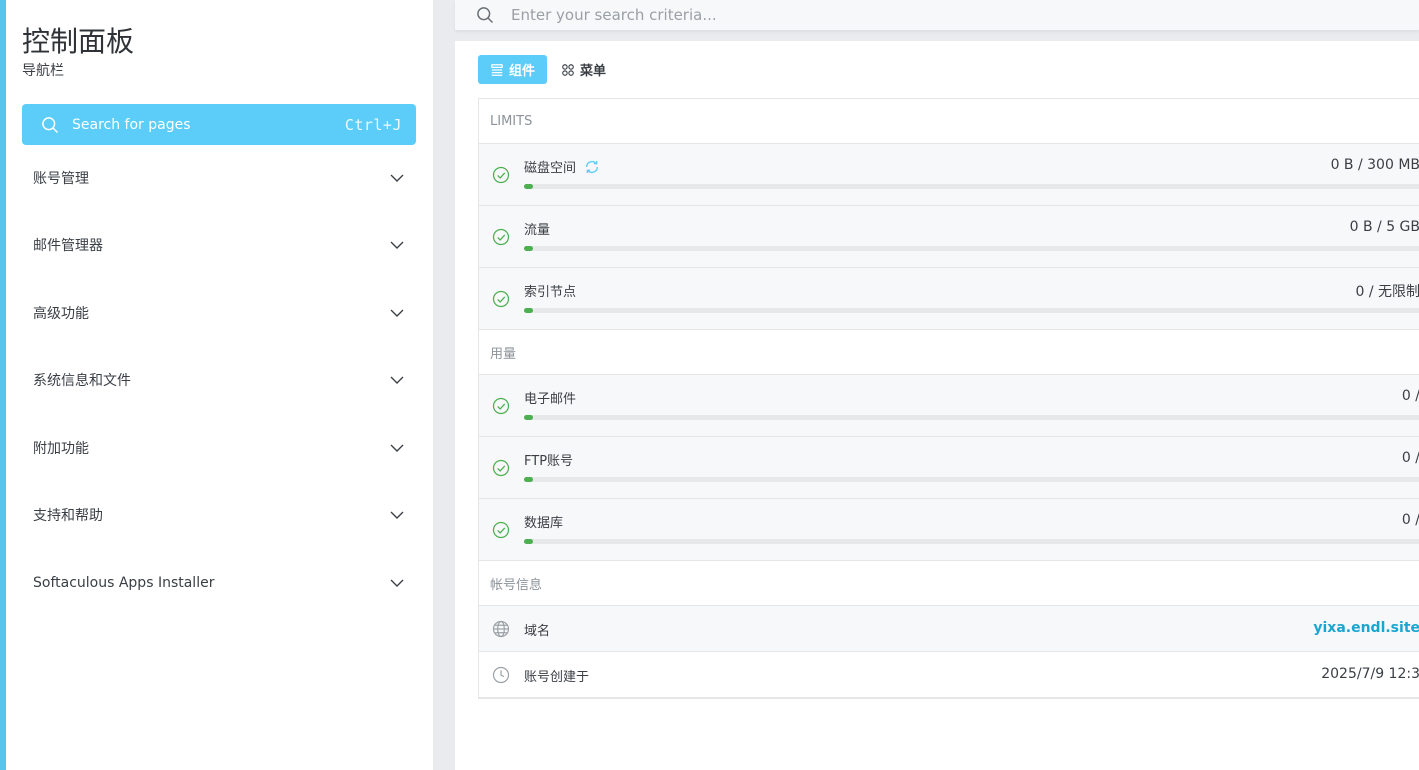  I want to click on sidebar-item-mail-manager: 邮件管理器, so click(219, 246).